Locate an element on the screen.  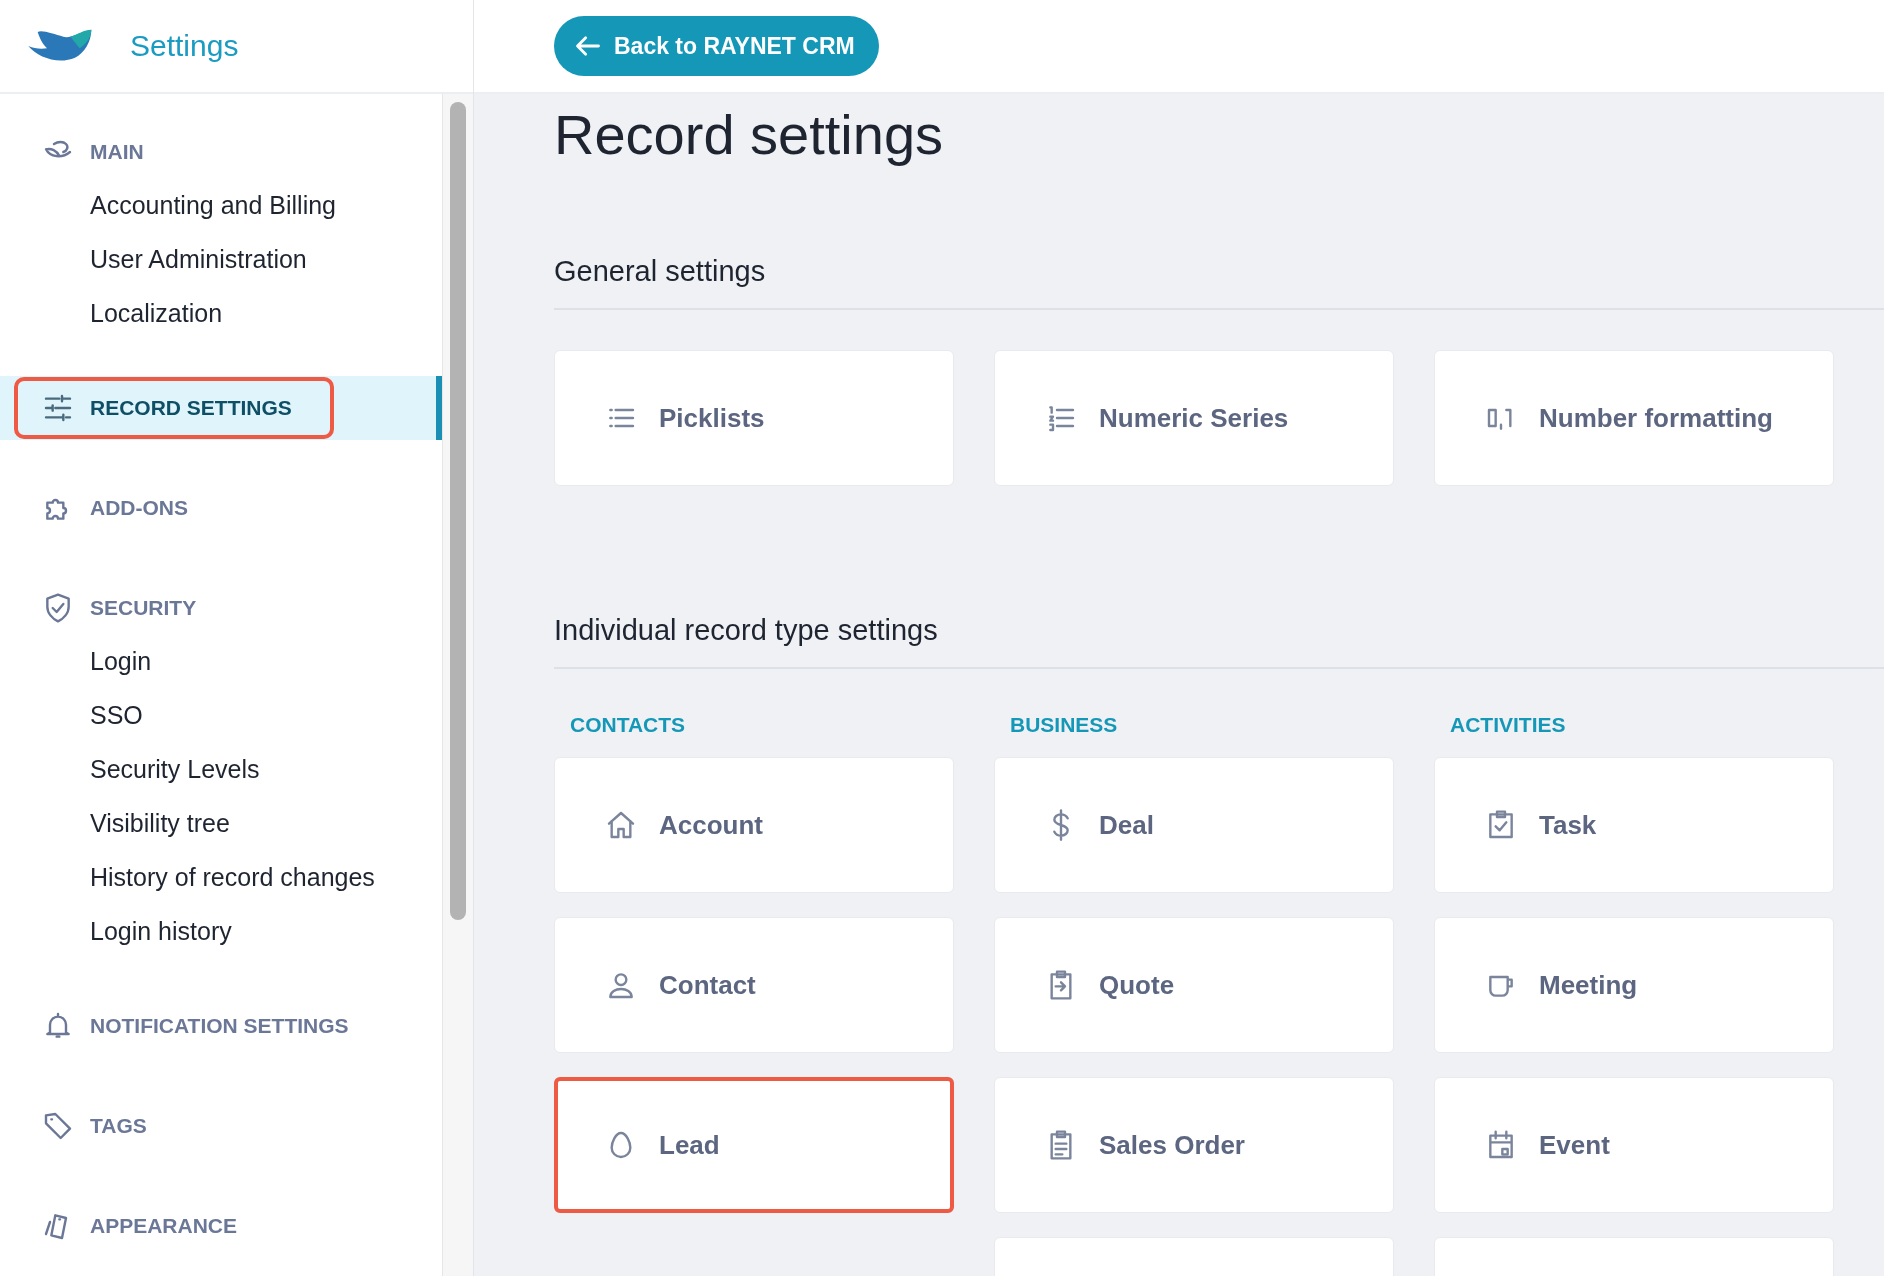
section-label: TAGS is located at coordinates (118, 1126).